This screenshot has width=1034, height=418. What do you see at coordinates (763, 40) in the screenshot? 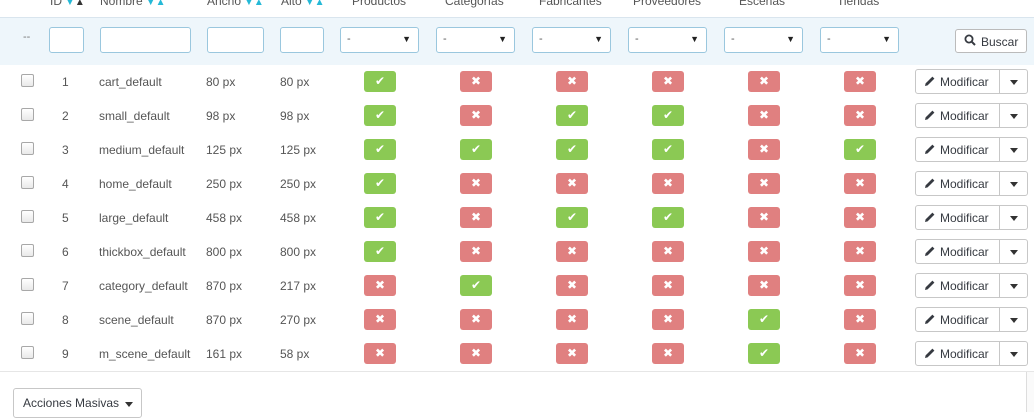
I see `filter-escenas-select: - ▼` at bounding box center [763, 40].